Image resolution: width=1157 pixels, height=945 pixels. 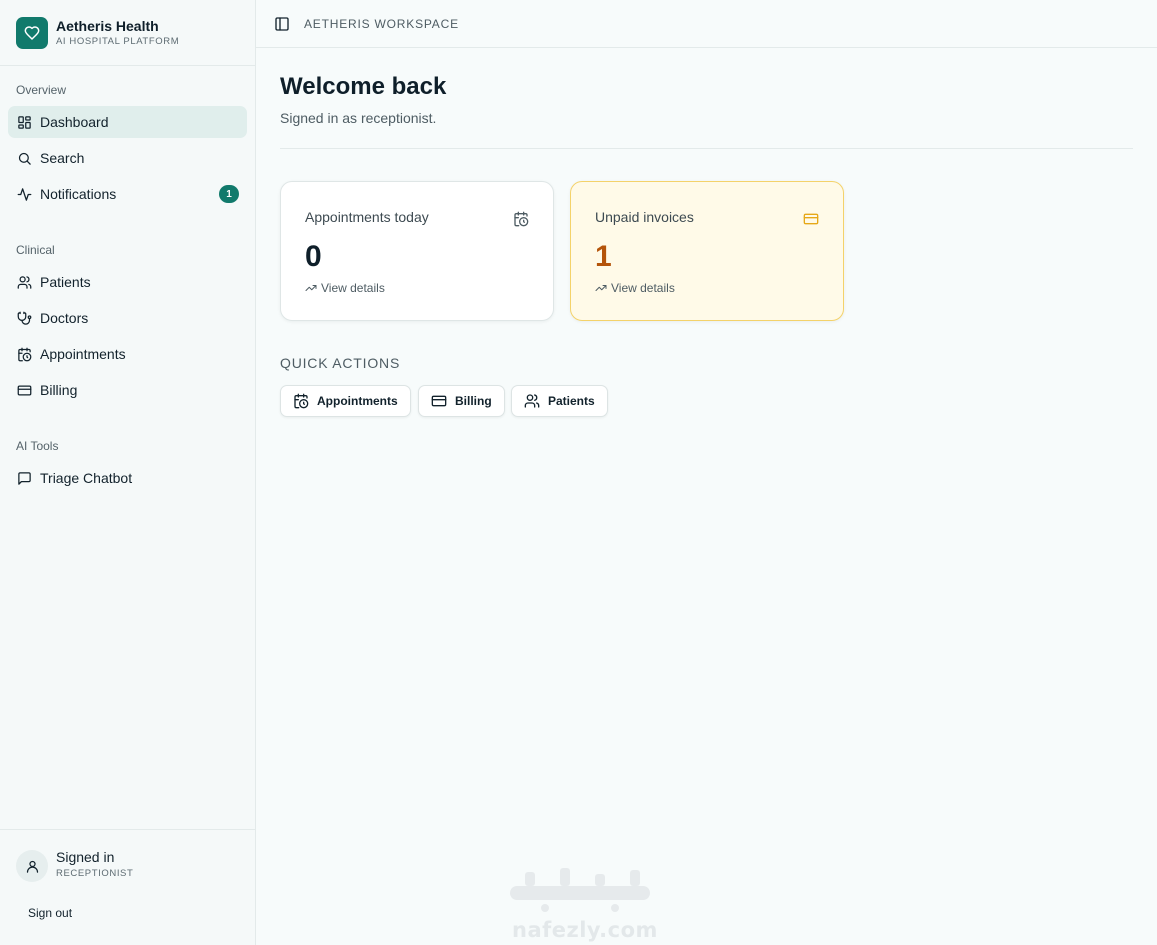 What do you see at coordinates (571, 401) in the screenshot?
I see `button-label: Patients` at bounding box center [571, 401].